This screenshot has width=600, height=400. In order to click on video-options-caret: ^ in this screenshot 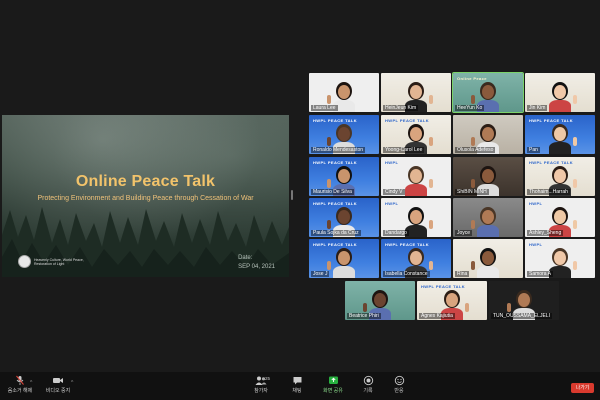, I will do `click(72, 383)`.